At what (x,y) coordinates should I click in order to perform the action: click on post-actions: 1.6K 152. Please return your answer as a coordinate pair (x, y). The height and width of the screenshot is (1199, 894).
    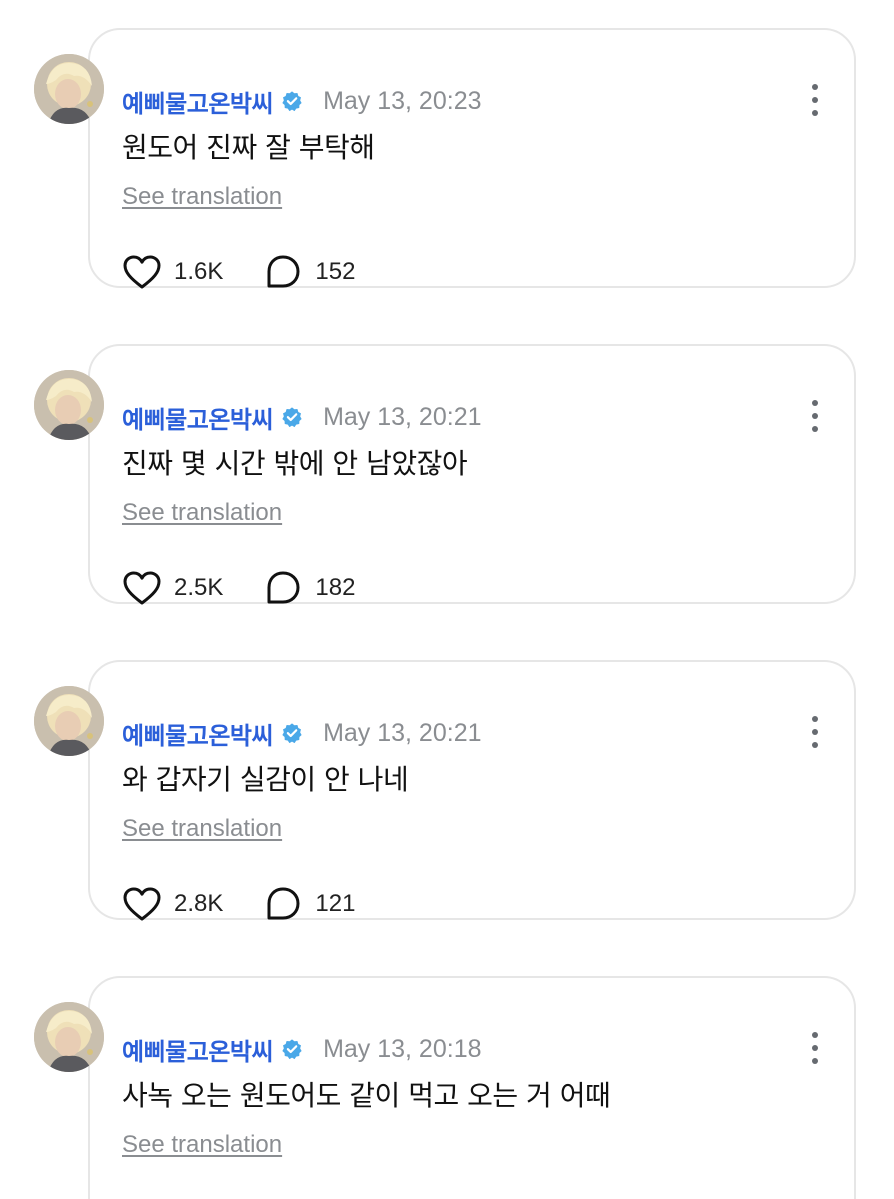
    Looking at the image, I should click on (238, 272).